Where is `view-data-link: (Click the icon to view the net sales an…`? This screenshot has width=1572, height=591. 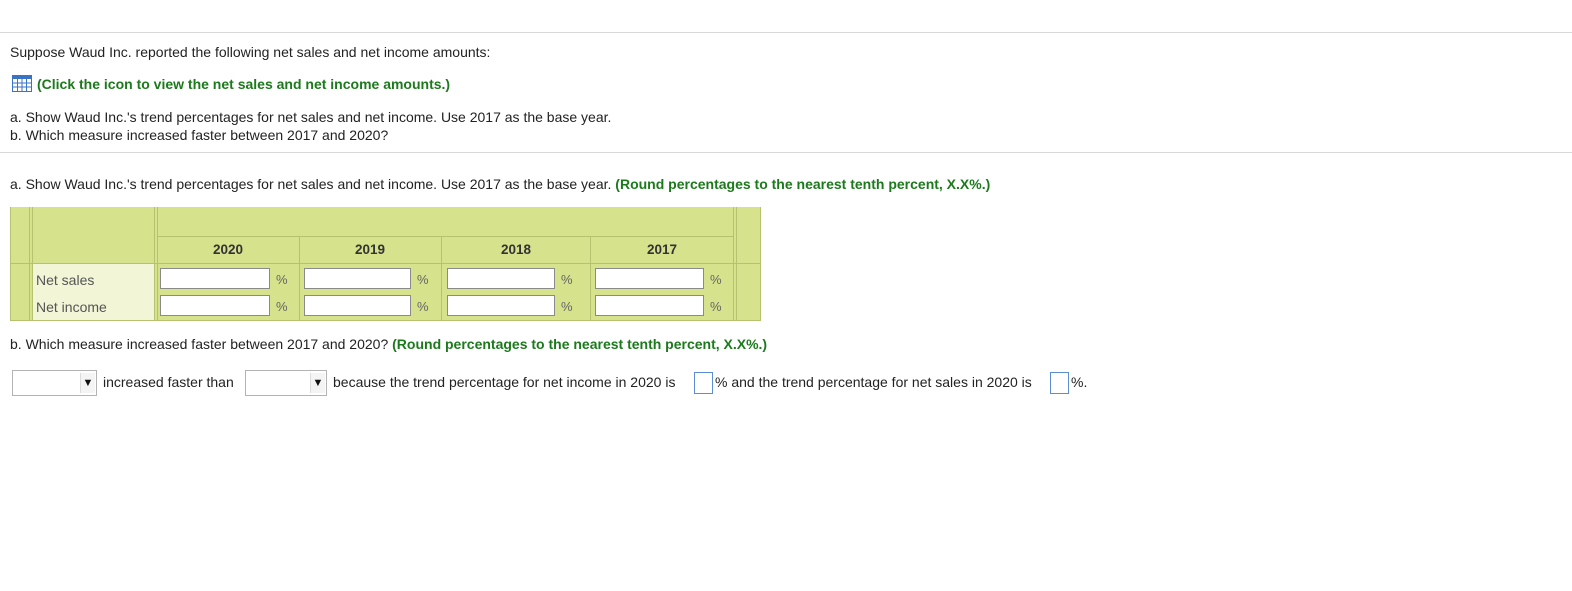
view-data-link: (Click the icon to view the net sales an… is located at coordinates (230, 83).